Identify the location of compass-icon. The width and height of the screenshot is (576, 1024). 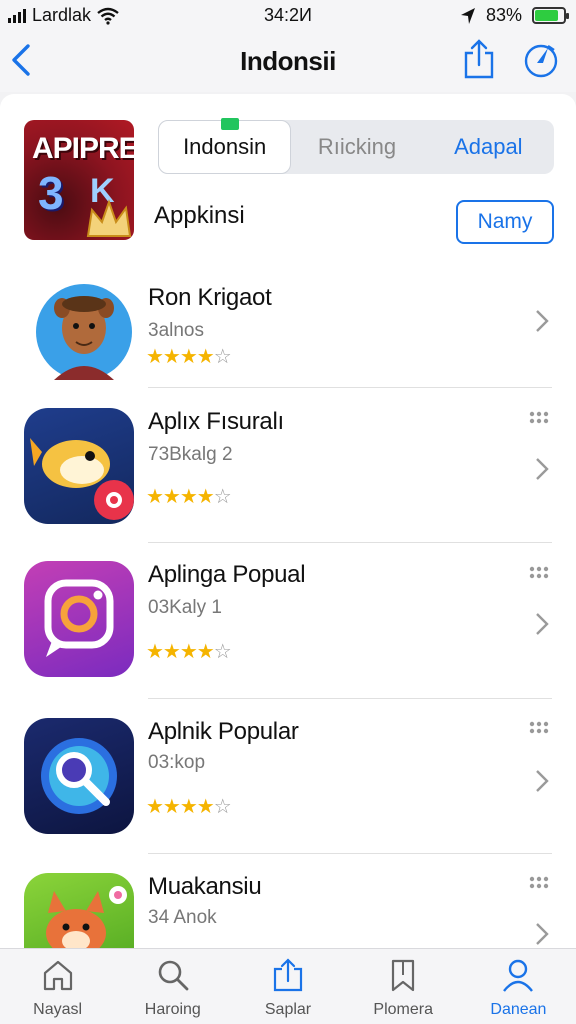
(541, 61).